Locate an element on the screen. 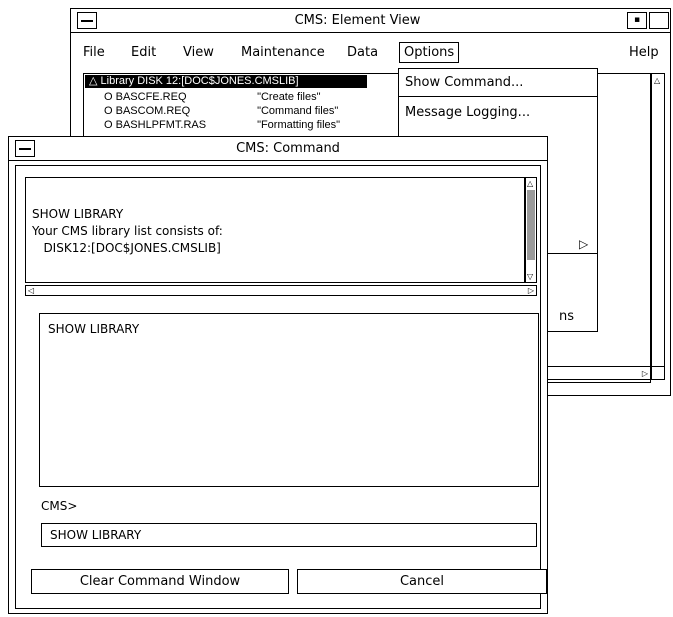 This screenshot has width=673, height=617. scrollbar-corner is located at coordinates (658, 373).